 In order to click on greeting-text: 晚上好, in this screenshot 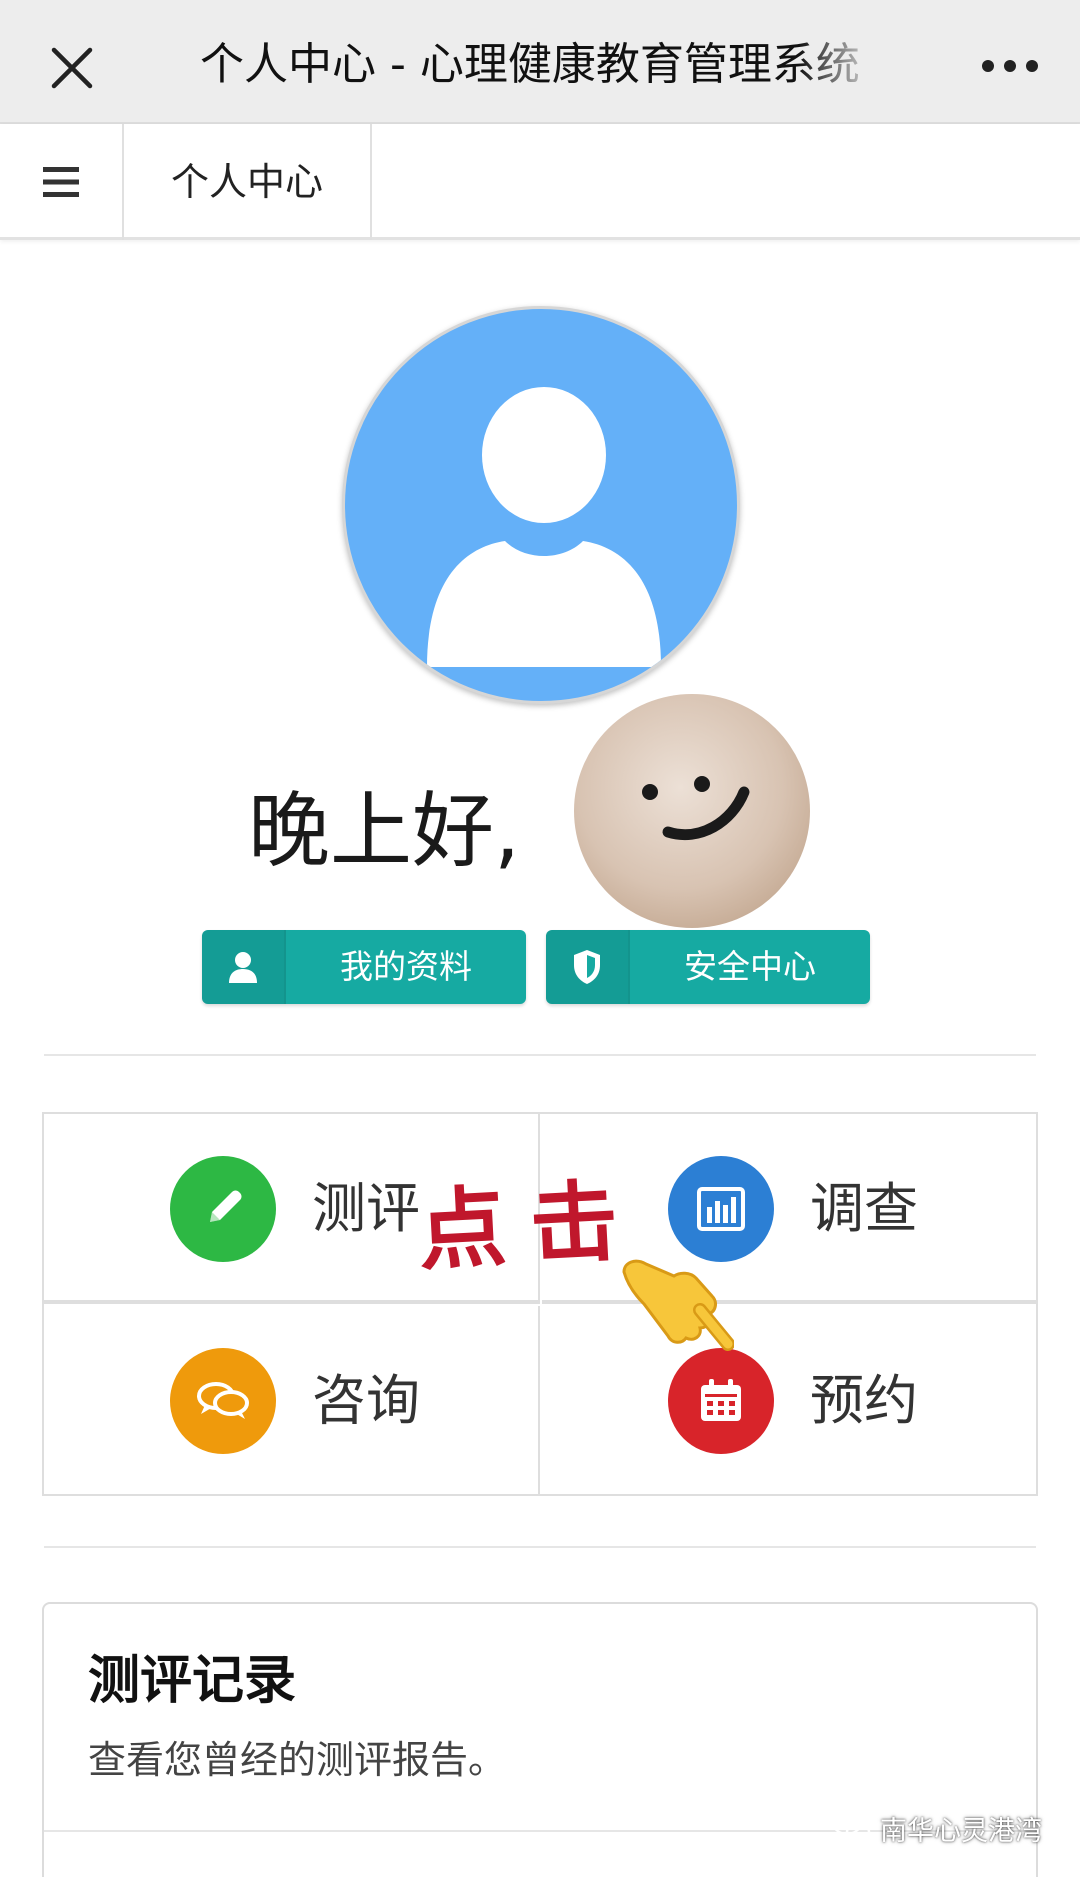, I will do `click(384, 831)`.